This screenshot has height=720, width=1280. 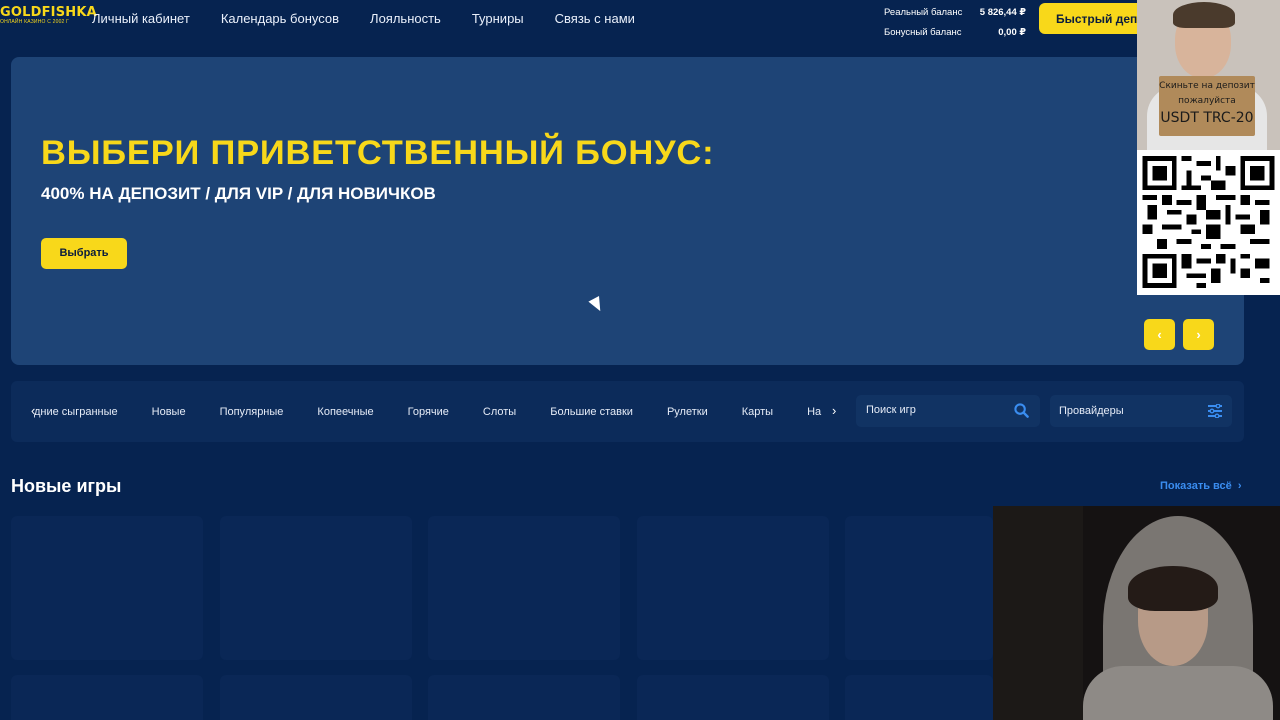 I want to click on search-icon, so click(x=1021, y=410).